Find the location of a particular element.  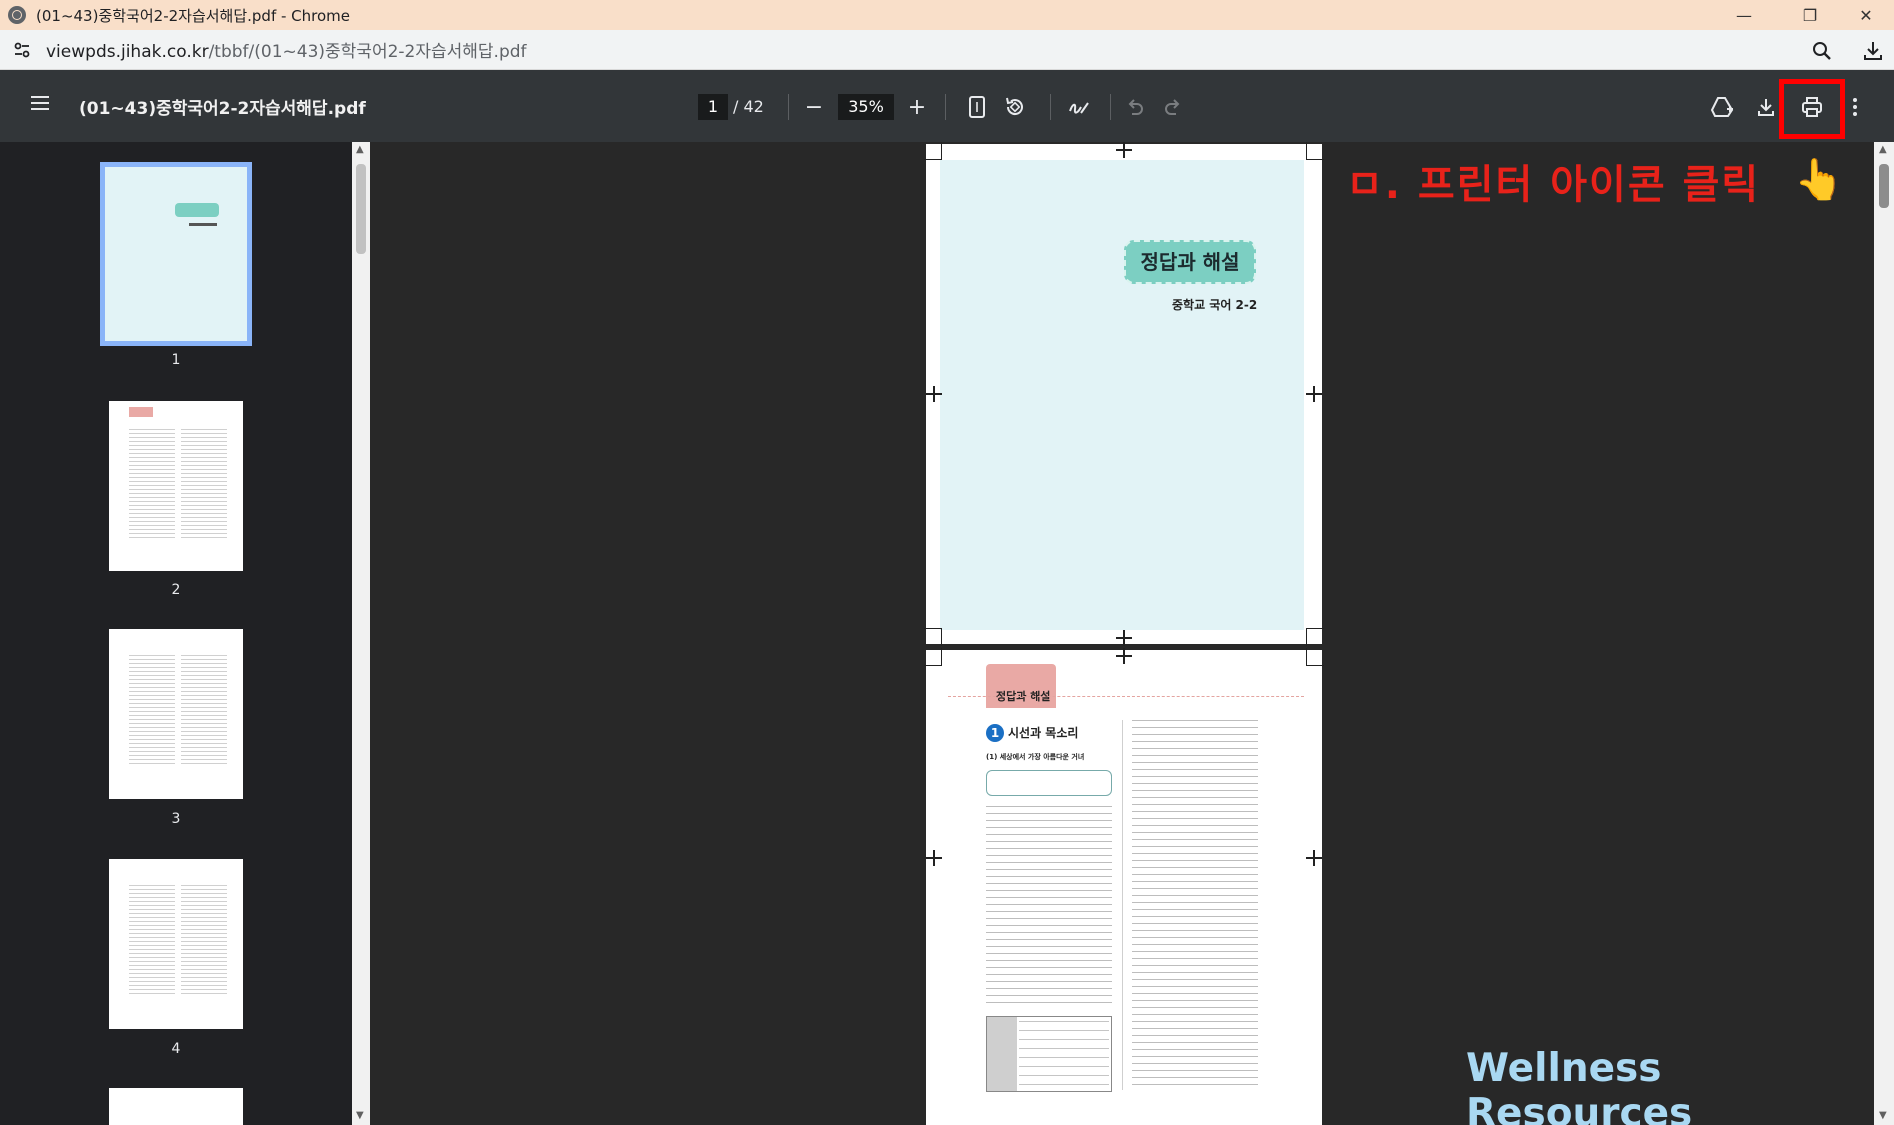

undo-icon is located at coordinates (1135, 107).